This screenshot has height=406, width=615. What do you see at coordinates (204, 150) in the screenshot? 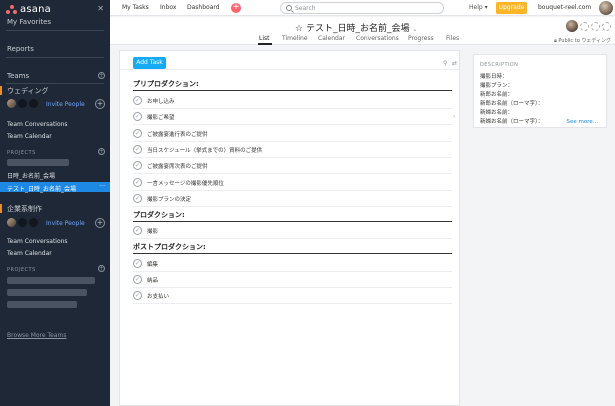
I see `task-name: 当日スケジュール（挙式までの）資料のご提供` at bounding box center [204, 150].